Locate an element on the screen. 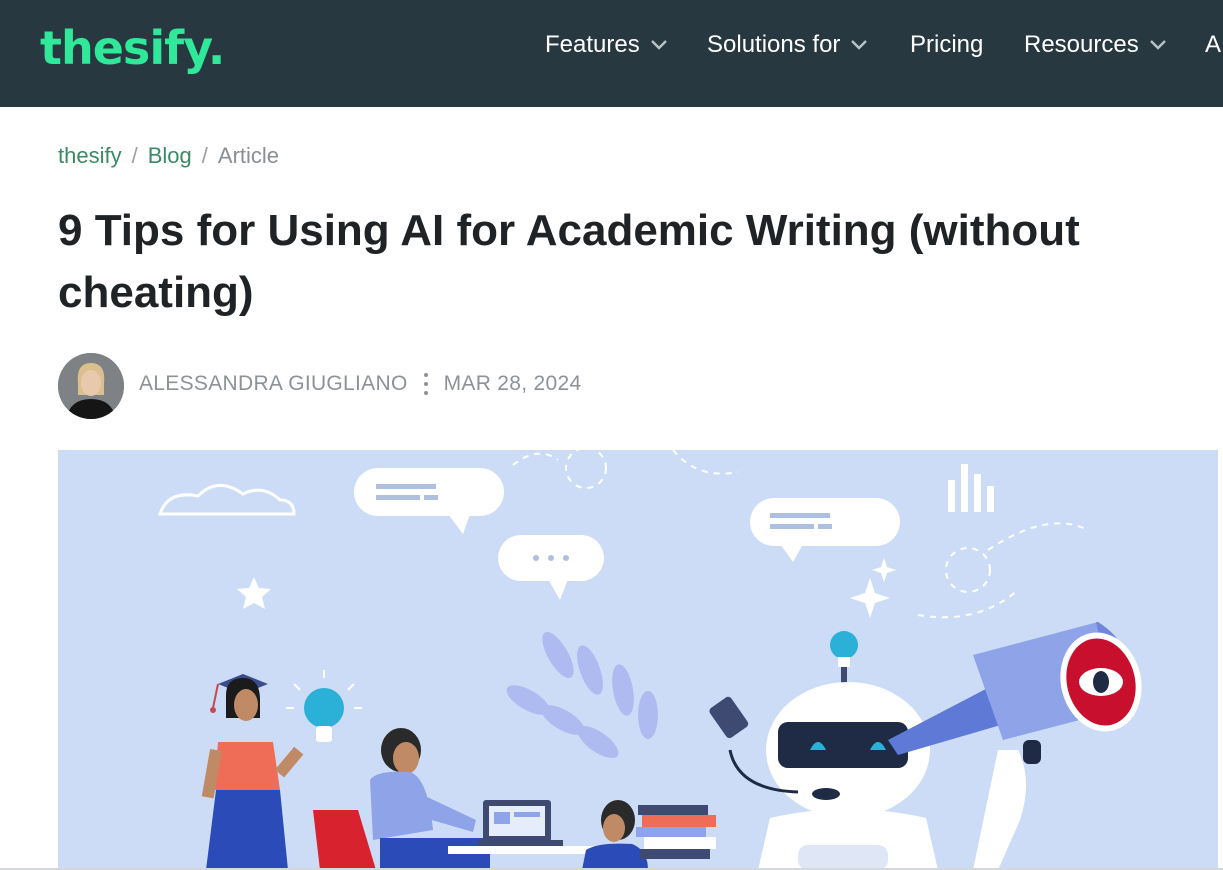 This screenshot has height=870, width=1223. nav-features-label: Features is located at coordinates (592, 44).